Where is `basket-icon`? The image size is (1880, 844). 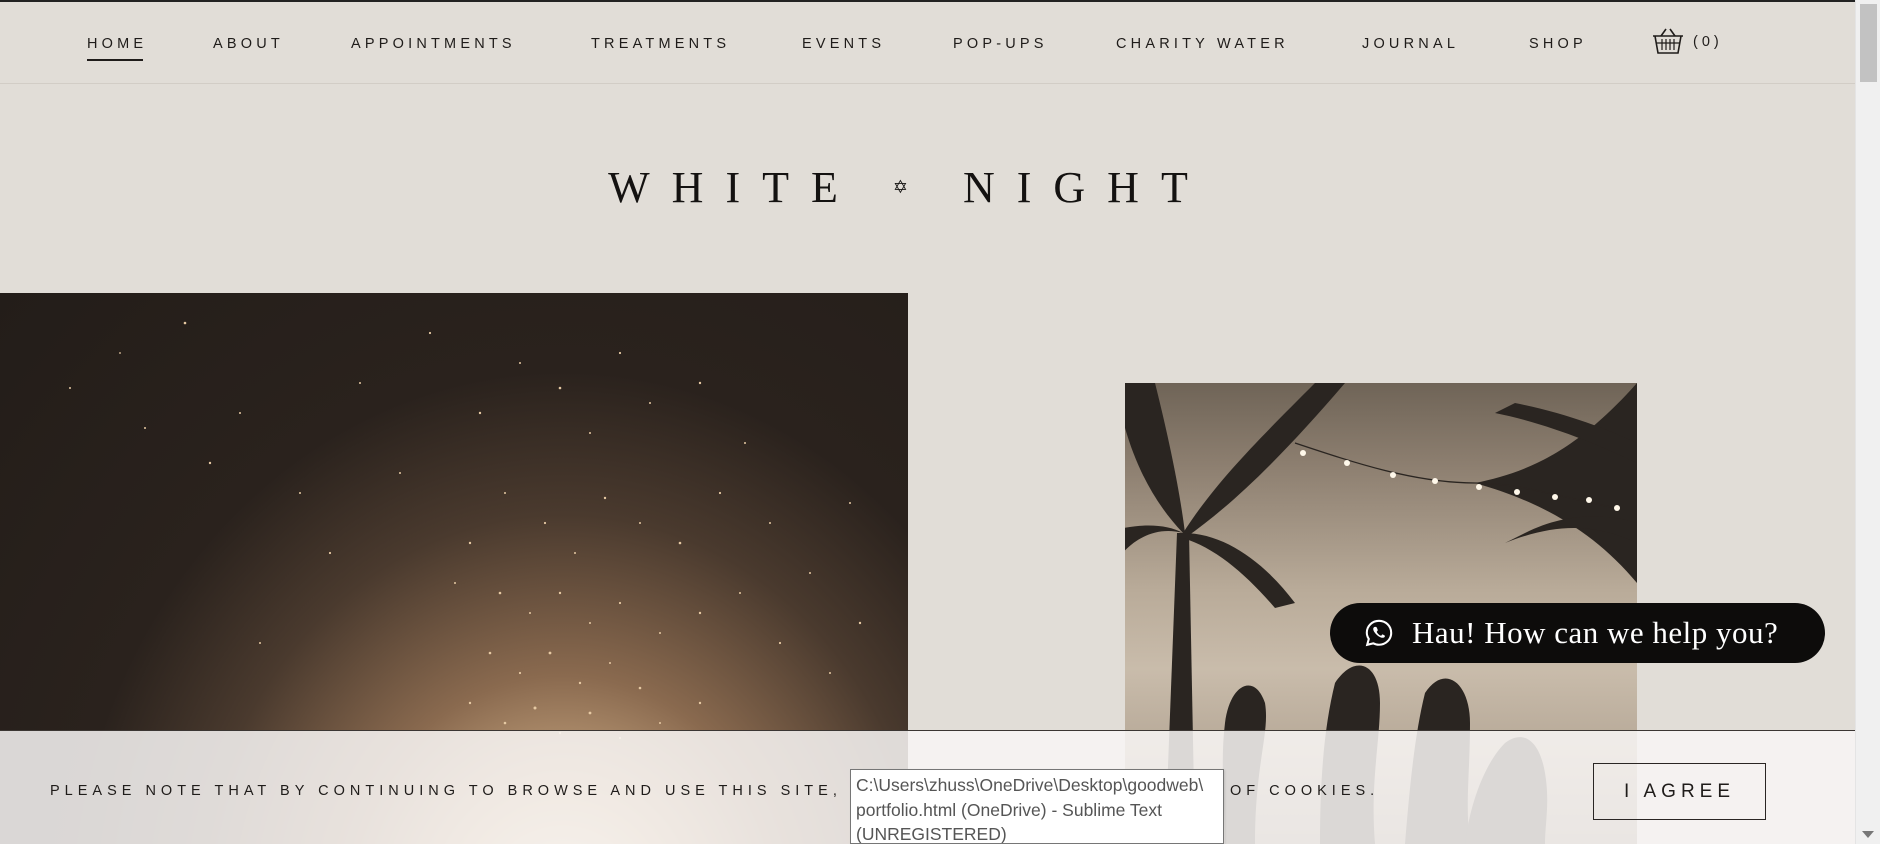
basket-icon is located at coordinates (1668, 41).